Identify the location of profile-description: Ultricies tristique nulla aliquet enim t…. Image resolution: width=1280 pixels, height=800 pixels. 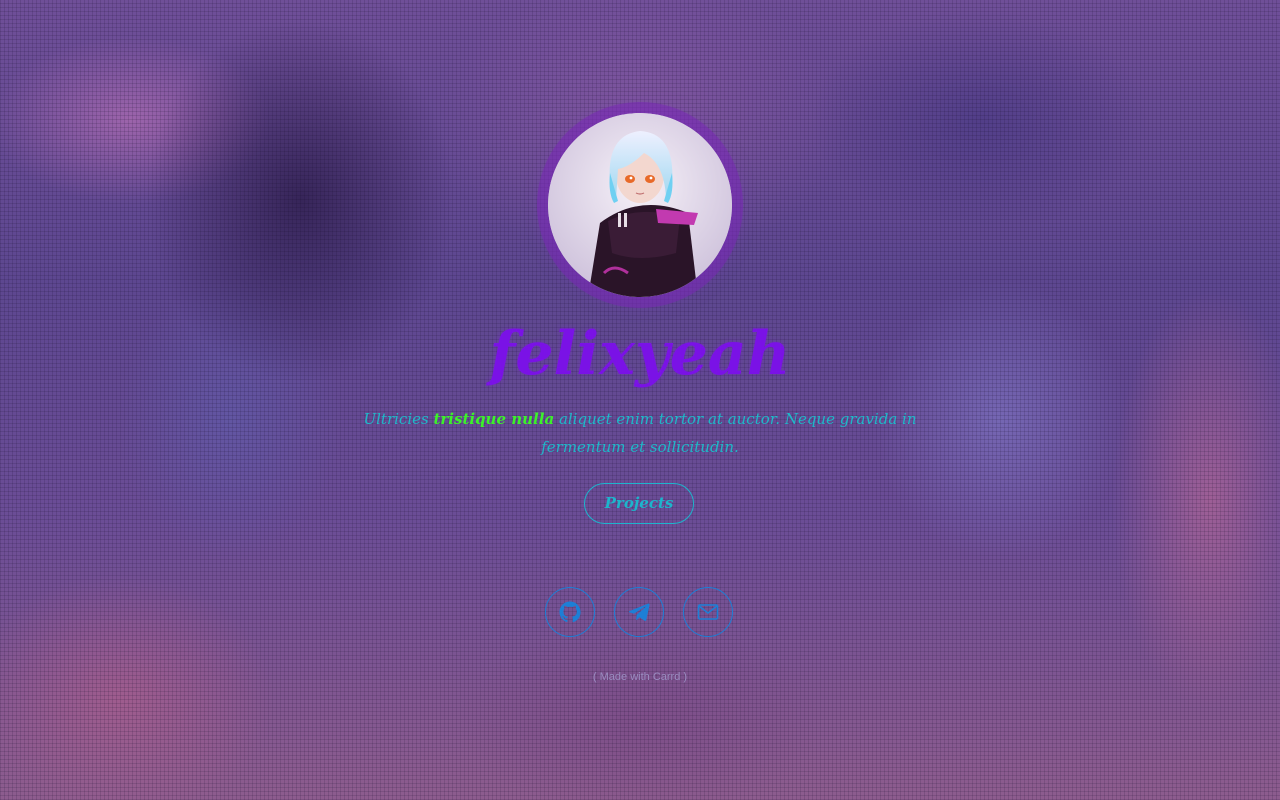
(640, 433).